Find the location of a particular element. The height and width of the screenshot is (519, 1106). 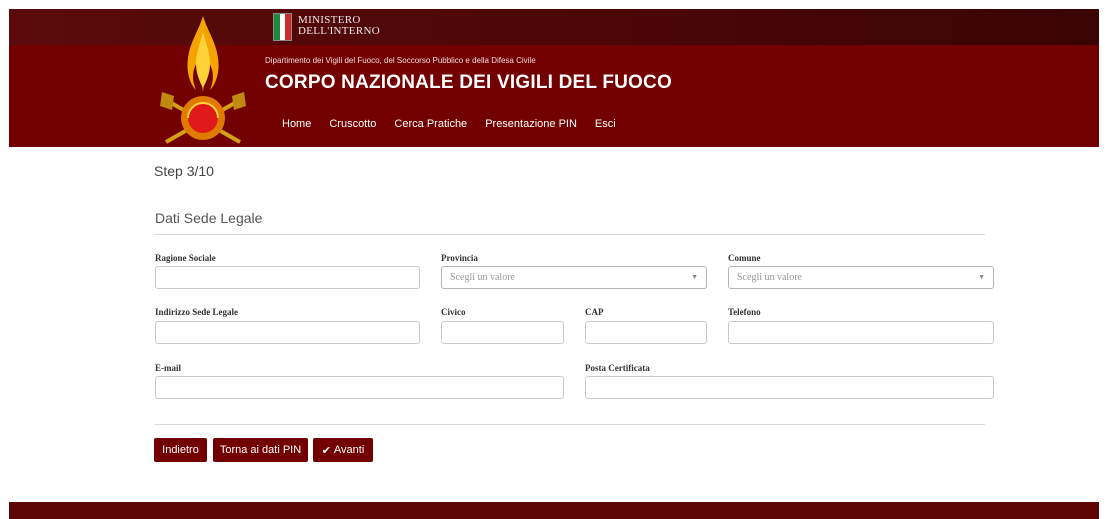

email-input is located at coordinates (359, 387).